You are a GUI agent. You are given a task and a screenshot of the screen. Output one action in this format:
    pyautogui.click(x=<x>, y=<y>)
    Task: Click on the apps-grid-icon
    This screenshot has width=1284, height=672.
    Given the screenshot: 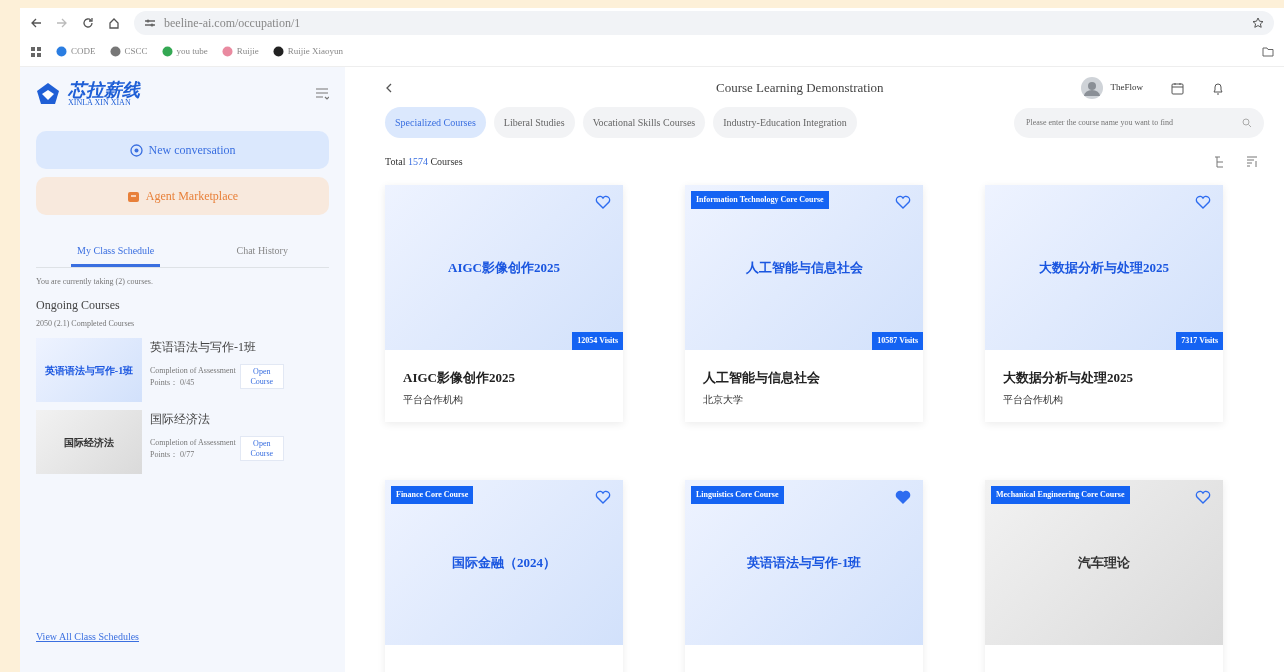 What is the action you would take?
    pyautogui.click(x=36, y=51)
    